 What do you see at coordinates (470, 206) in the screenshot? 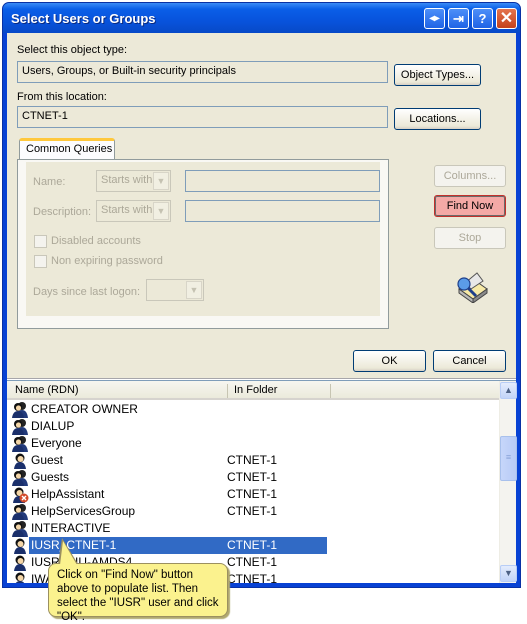
I see `find-now-button: Find Now` at bounding box center [470, 206].